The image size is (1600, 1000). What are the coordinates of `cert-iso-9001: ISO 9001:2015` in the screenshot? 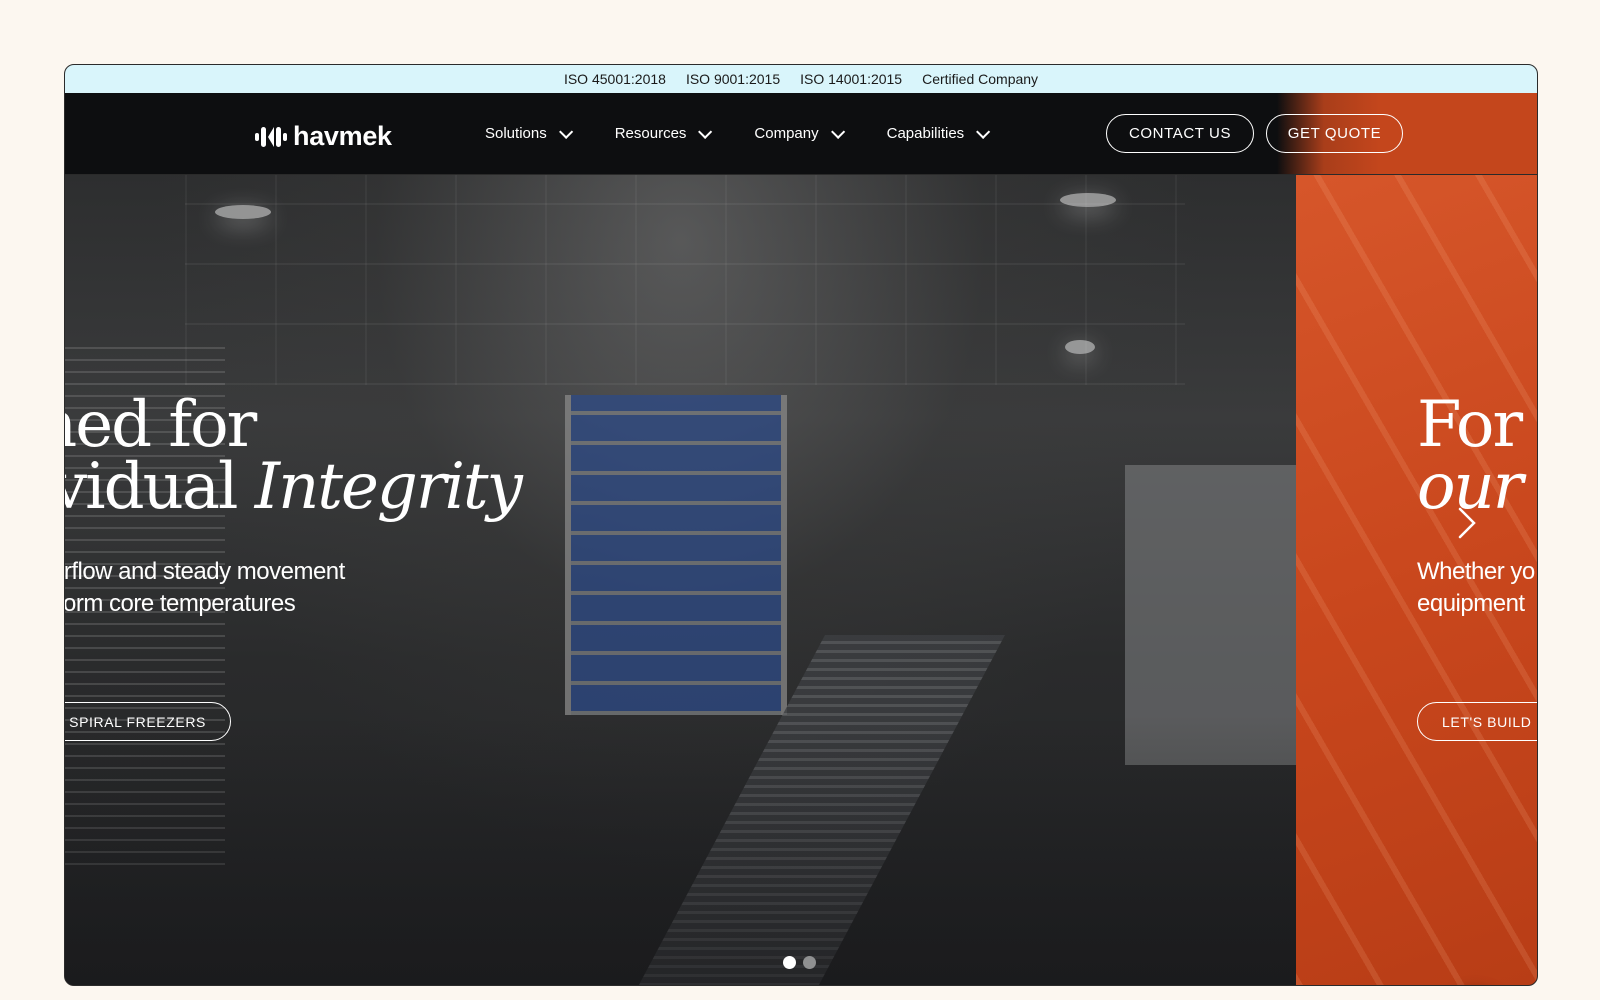 It's located at (733, 79).